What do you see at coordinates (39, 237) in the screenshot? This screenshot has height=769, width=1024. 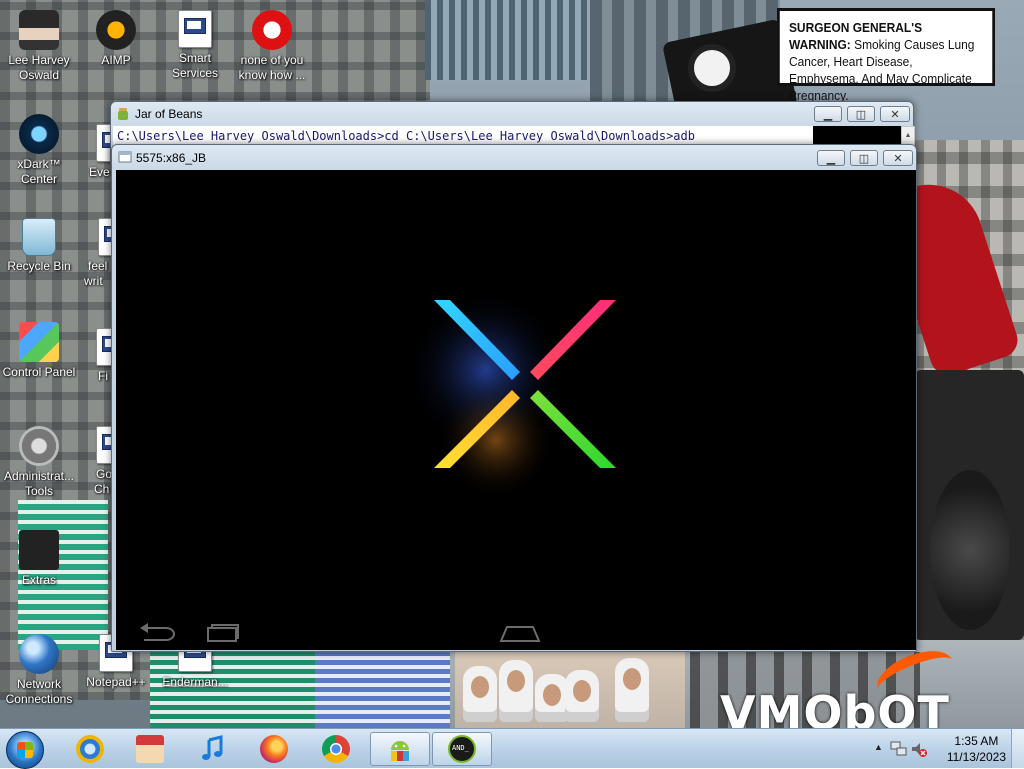 I see `recycle-bin-icon` at bounding box center [39, 237].